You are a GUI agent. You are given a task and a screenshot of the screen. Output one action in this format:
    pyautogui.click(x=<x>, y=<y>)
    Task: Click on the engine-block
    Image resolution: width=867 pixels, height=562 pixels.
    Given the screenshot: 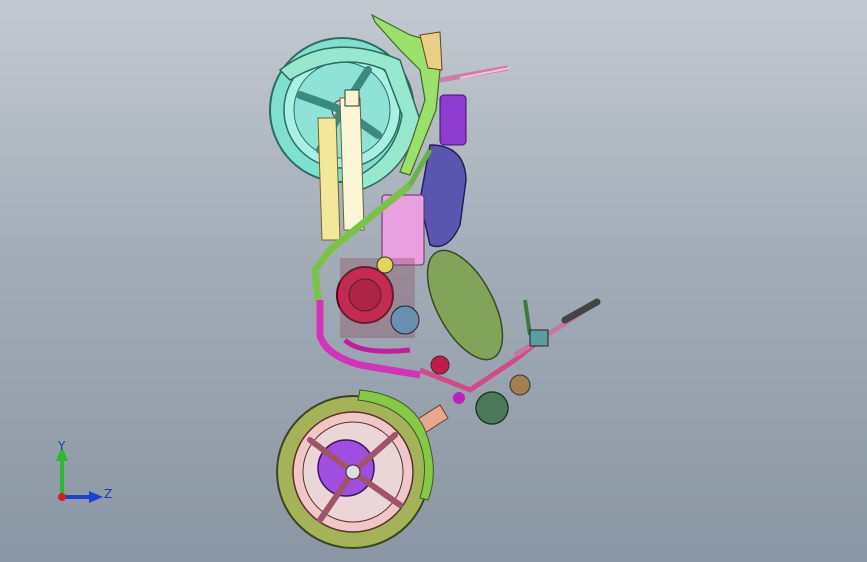 What is the action you would take?
    pyautogui.click(x=378, y=297)
    